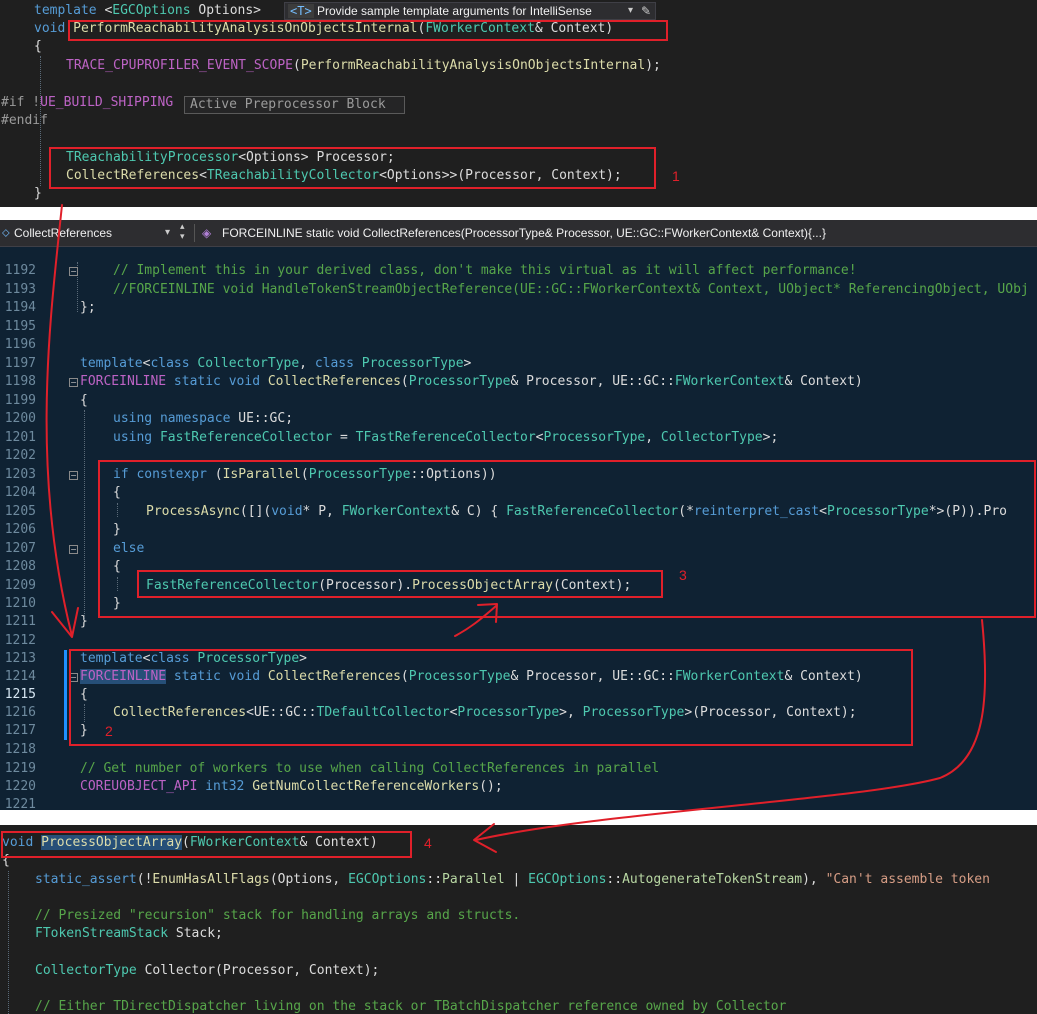 Image resolution: width=1037 pixels, height=1014 pixels. Describe the element at coordinates (65, 622) in the screenshot. I see `arrow-1-to-2-head` at that location.